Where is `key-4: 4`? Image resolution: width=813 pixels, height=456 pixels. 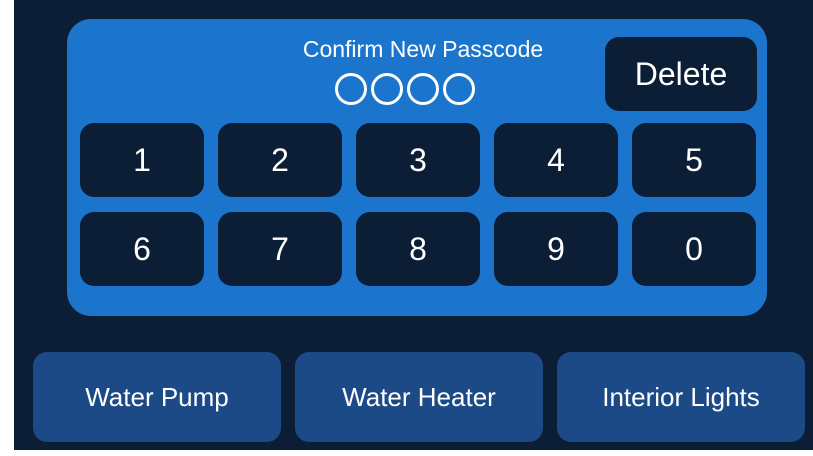
key-4: 4 is located at coordinates (556, 160).